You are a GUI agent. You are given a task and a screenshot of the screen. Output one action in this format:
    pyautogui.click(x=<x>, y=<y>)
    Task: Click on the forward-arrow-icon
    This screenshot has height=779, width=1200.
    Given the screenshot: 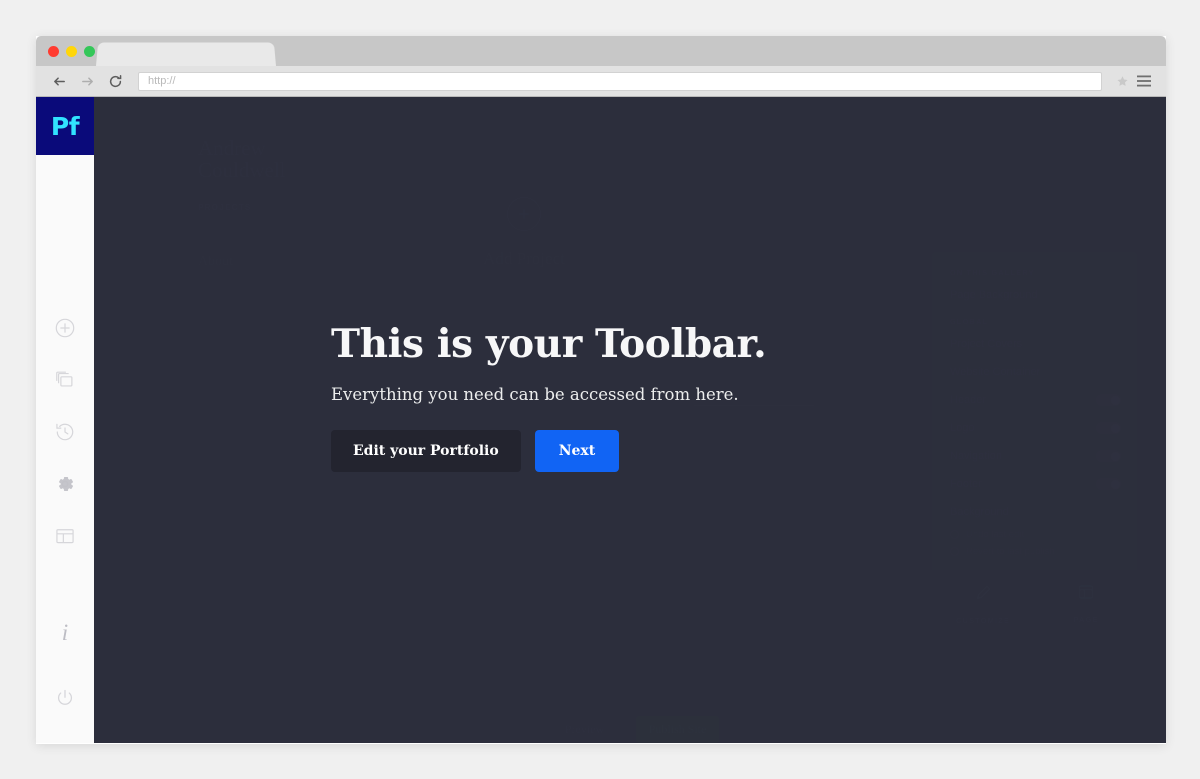 What is the action you would take?
    pyautogui.click(x=87, y=81)
    